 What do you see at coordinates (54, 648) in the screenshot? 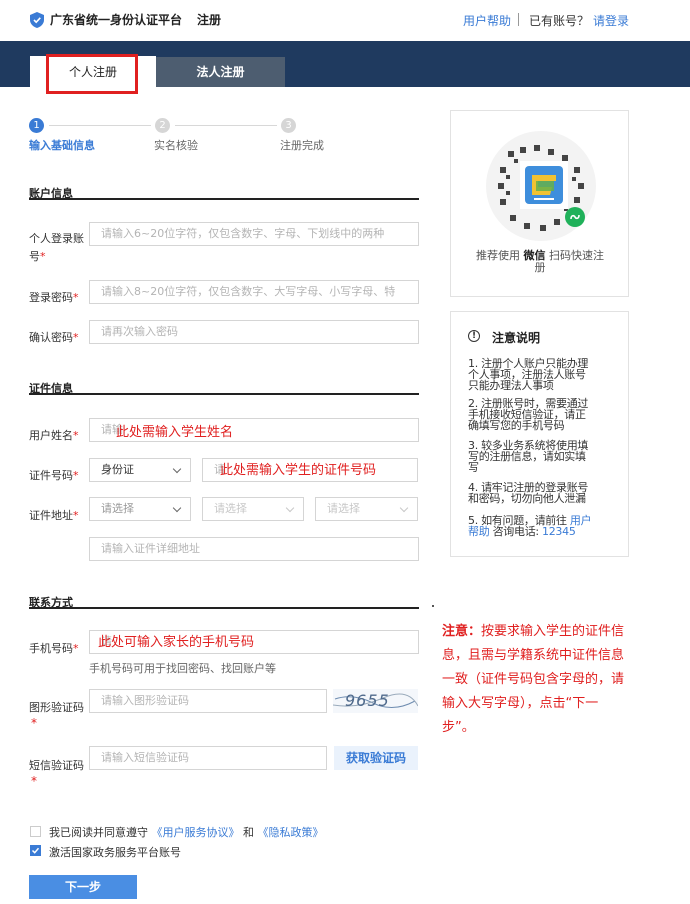
I see `phone-label: 手机号码*` at bounding box center [54, 648].